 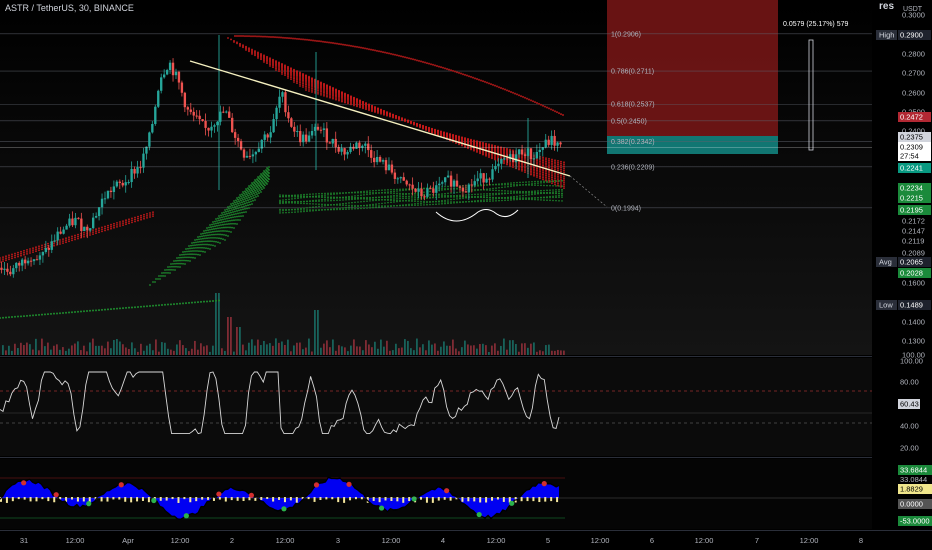 I want to click on rsi-tick: 100.00, so click(x=911, y=361).